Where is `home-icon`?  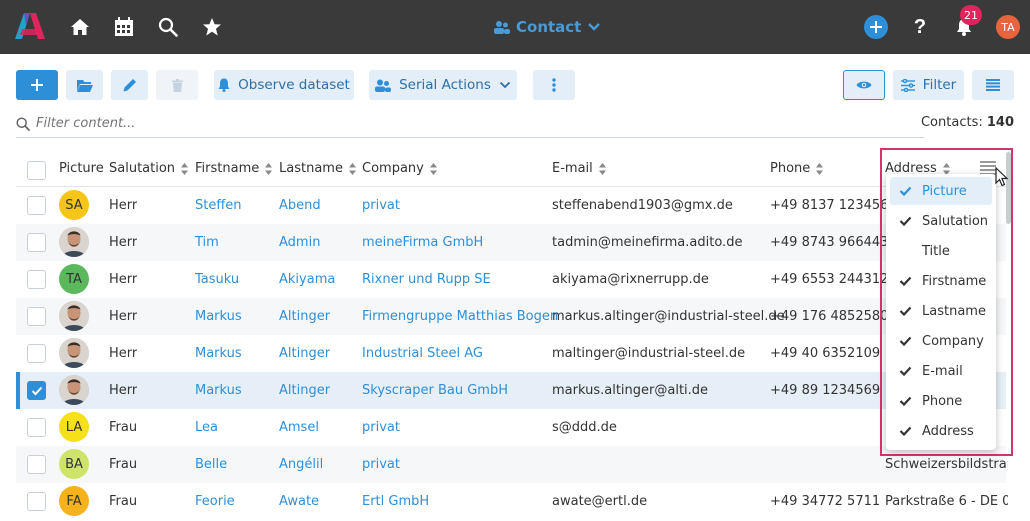
home-icon is located at coordinates (80, 27).